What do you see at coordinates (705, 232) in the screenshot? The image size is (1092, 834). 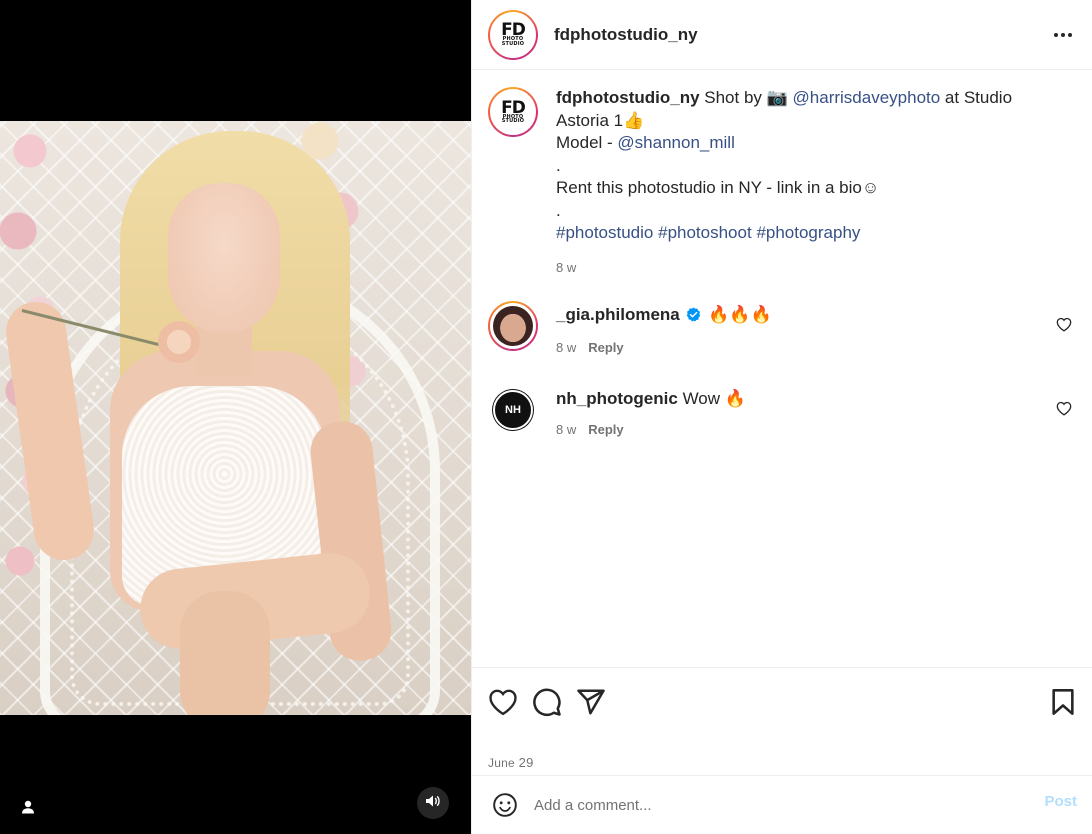 I see `hashtag-link: #photoshoot` at bounding box center [705, 232].